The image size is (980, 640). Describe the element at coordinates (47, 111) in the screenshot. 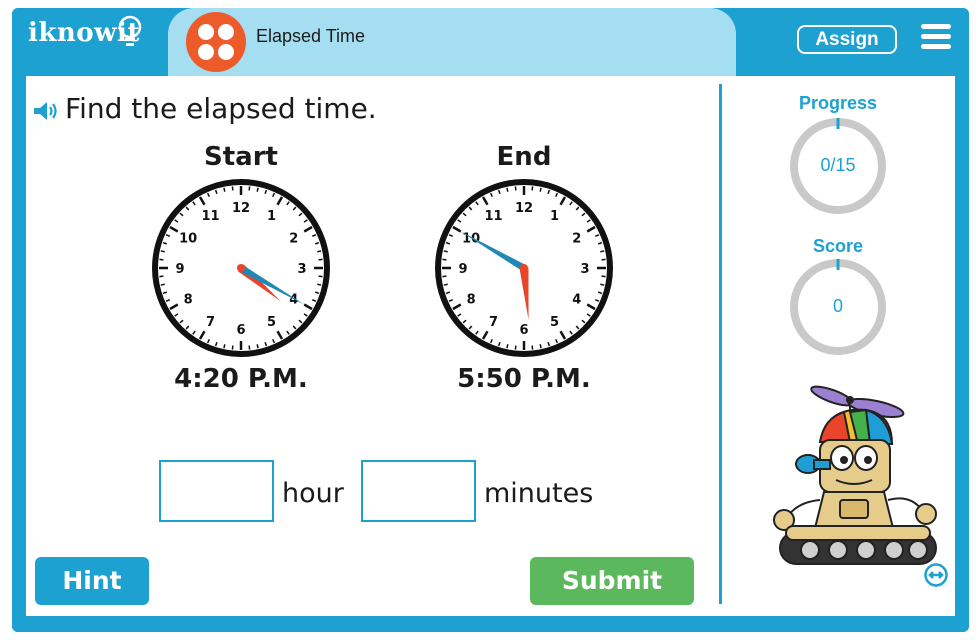

I see `speaker-icon` at that location.